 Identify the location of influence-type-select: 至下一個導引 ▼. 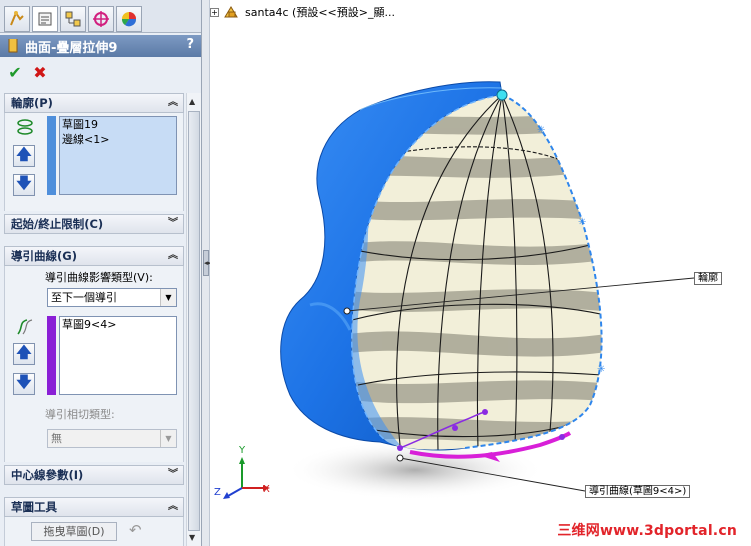
(112, 297).